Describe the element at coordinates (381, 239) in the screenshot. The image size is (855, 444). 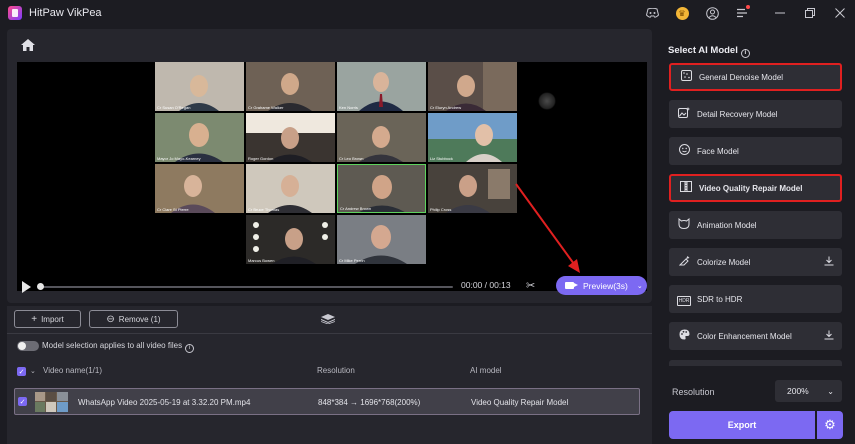
I see `participant-tile: Cr Mike Perrin` at that location.